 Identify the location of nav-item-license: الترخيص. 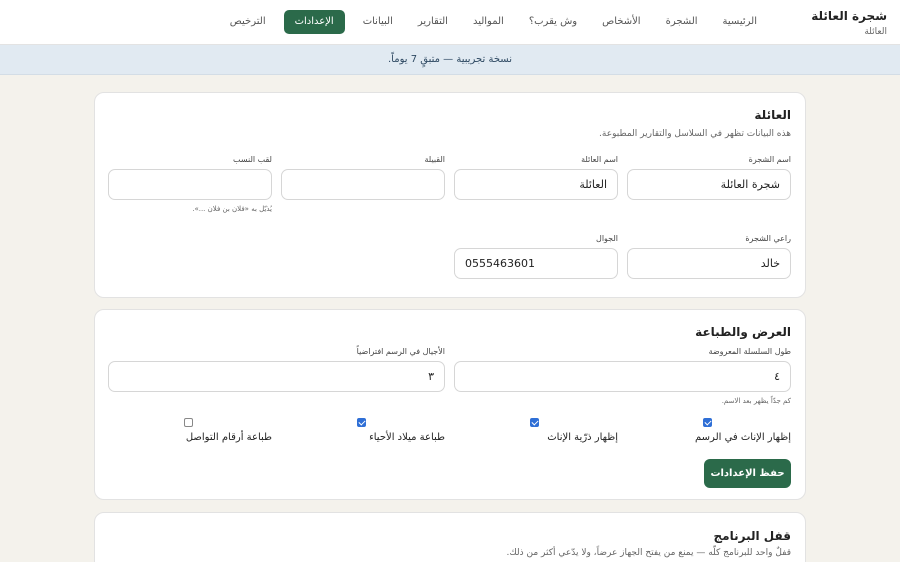
(248, 22).